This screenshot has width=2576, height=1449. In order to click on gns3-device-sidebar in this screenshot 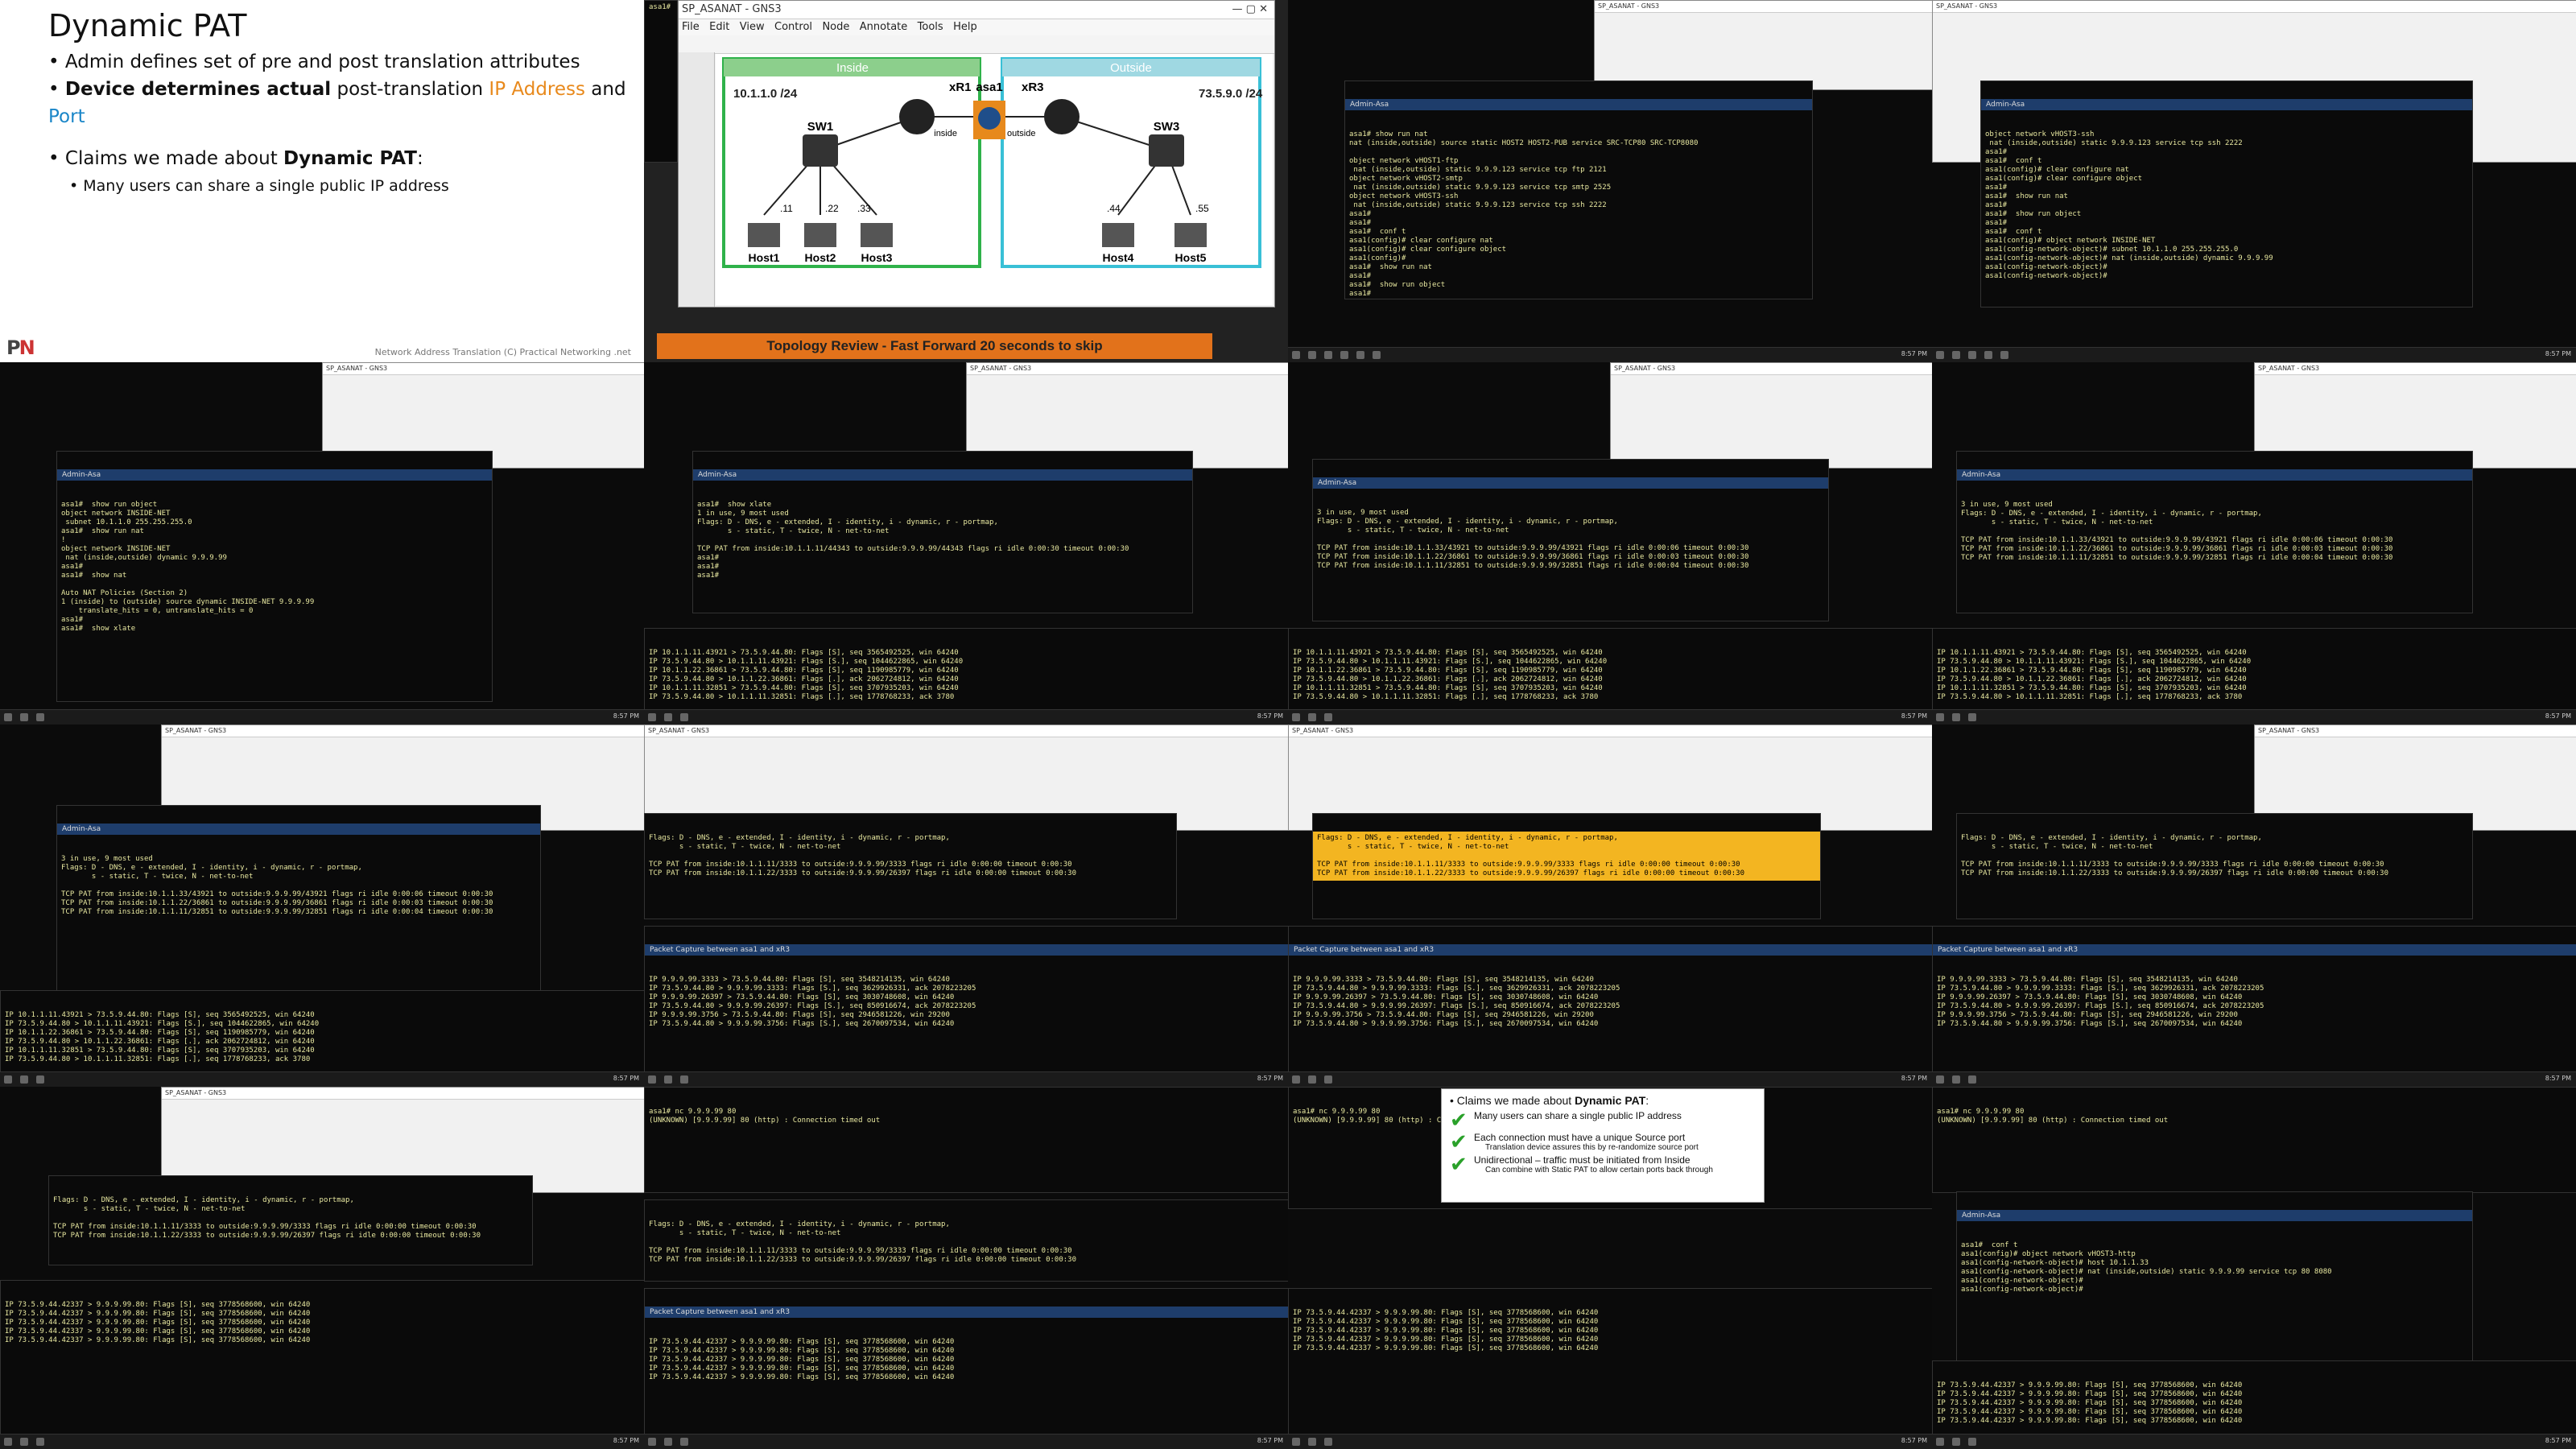, I will do `click(697, 179)`.